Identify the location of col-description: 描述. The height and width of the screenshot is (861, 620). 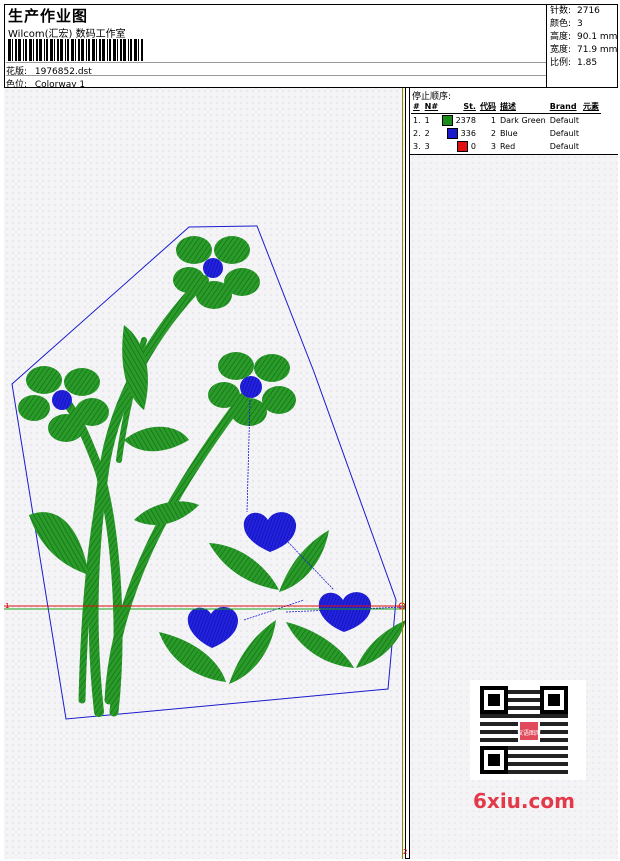
(522, 107).